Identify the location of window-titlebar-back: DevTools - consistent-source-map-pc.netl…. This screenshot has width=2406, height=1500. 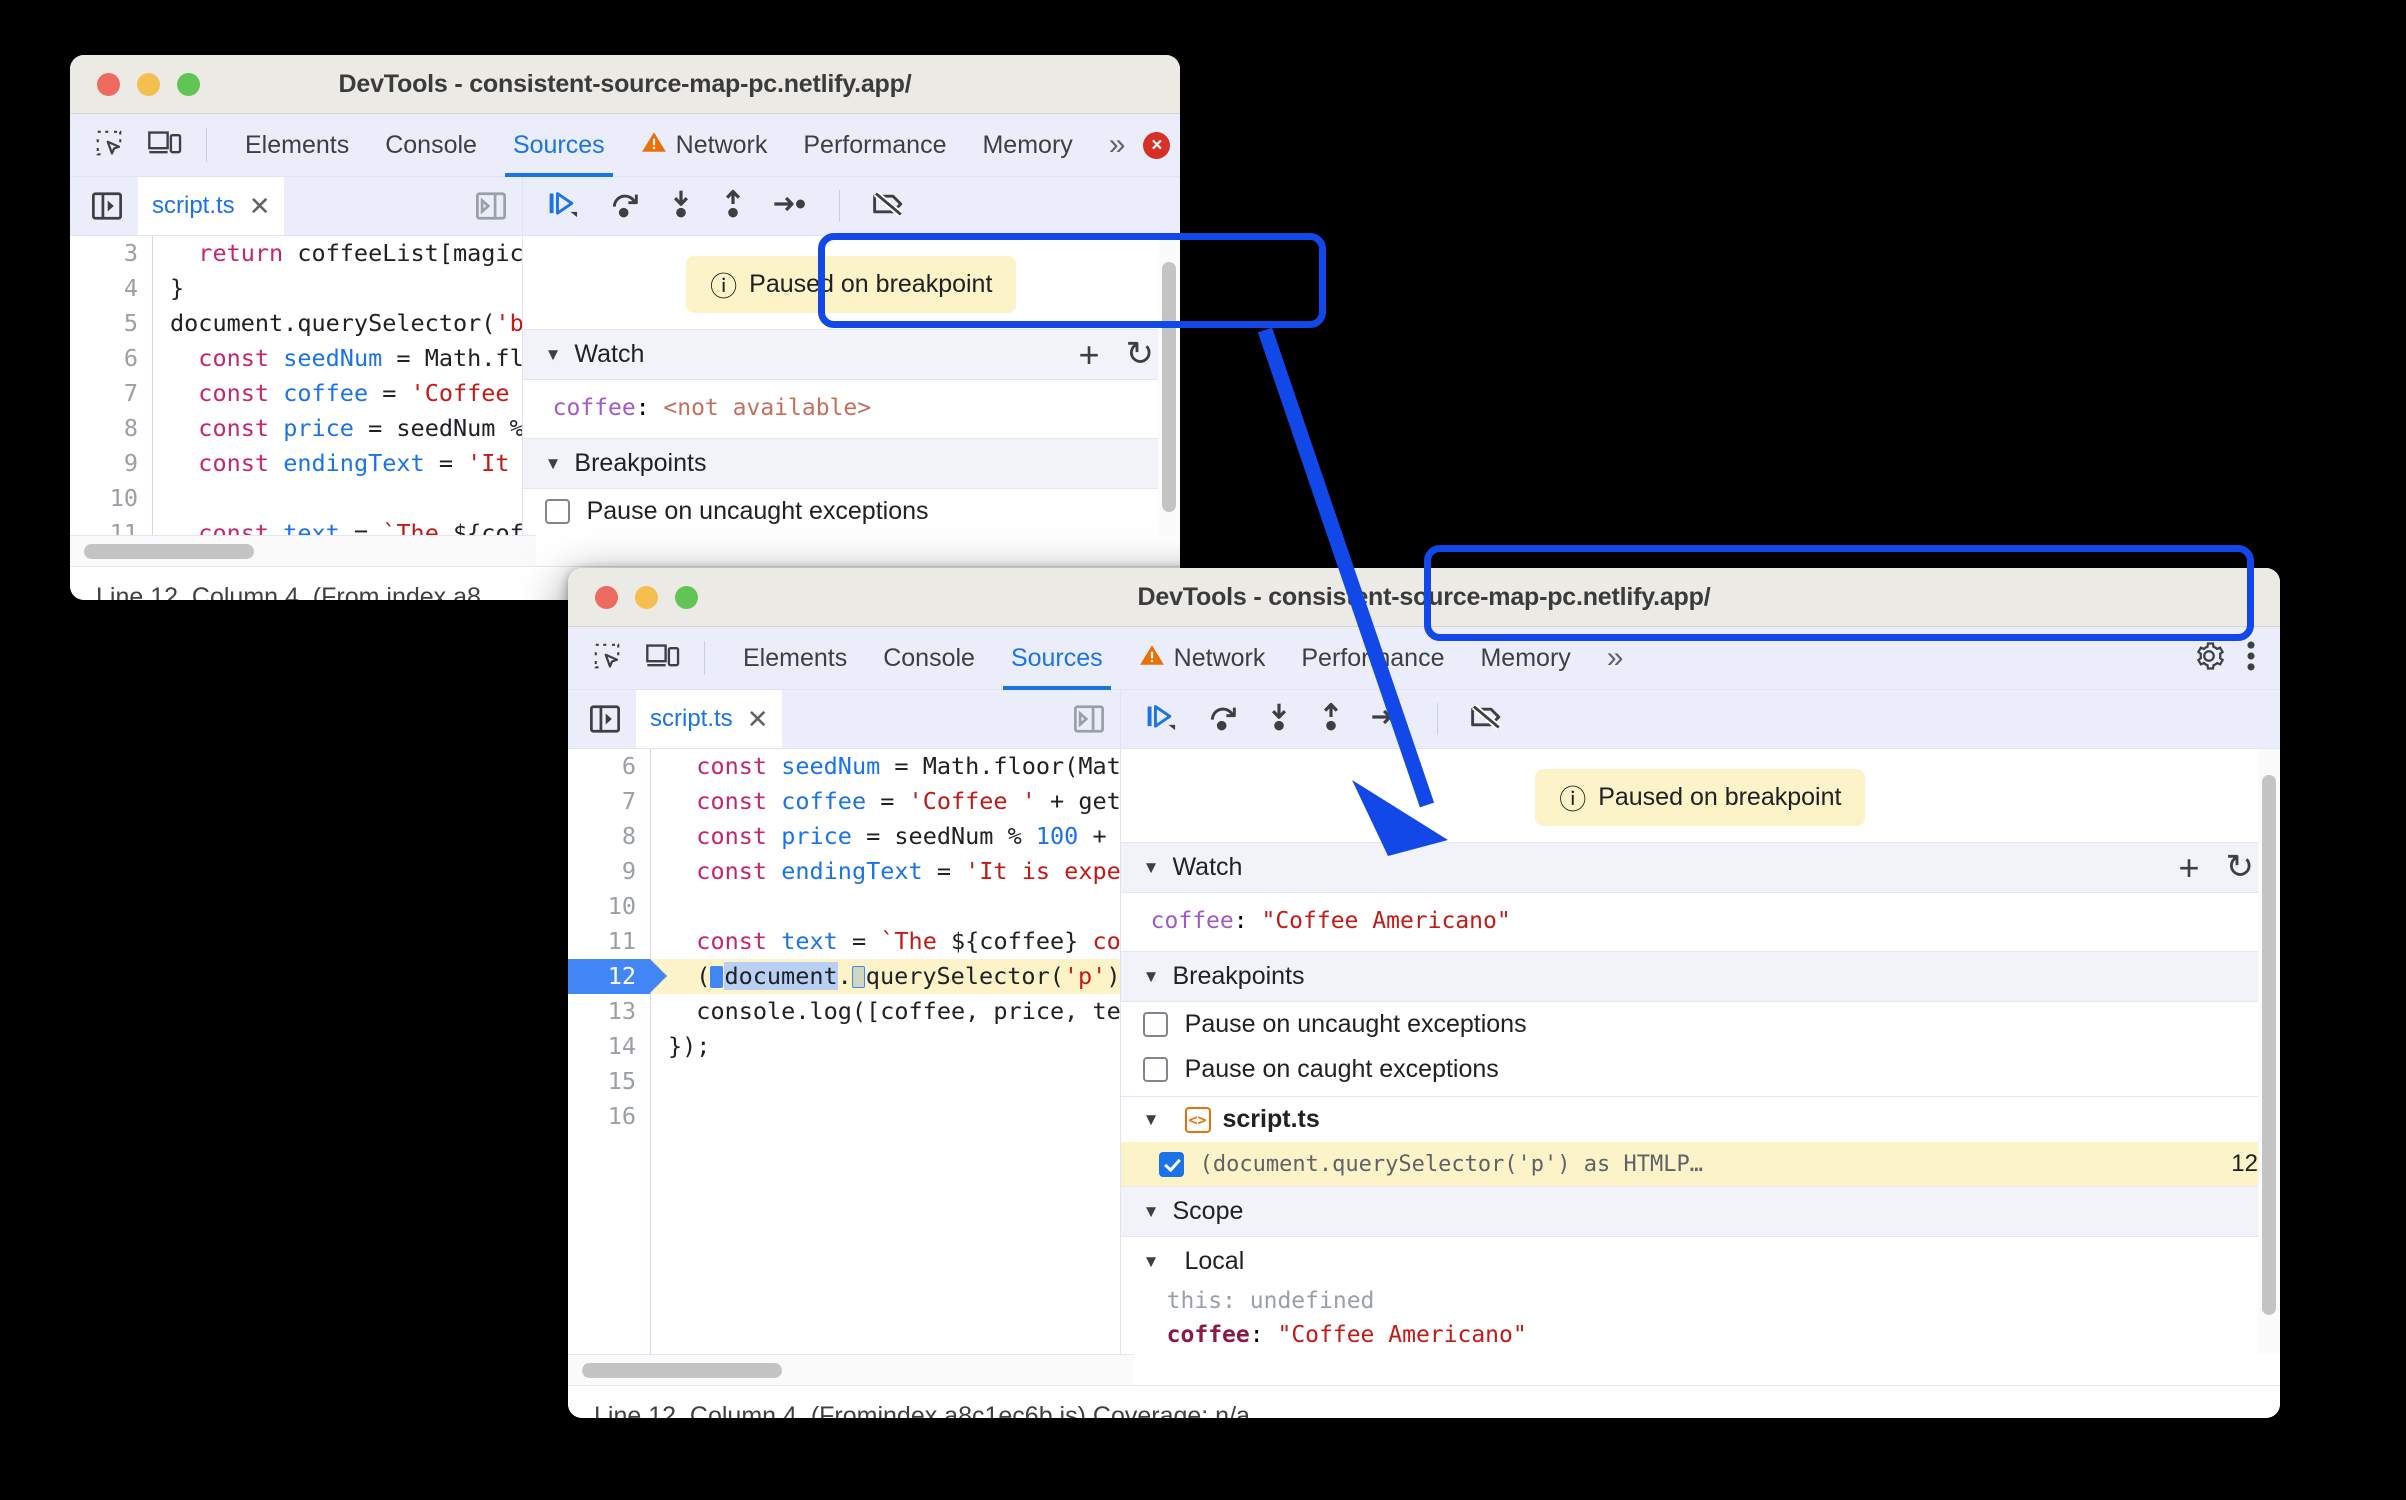
(625, 84).